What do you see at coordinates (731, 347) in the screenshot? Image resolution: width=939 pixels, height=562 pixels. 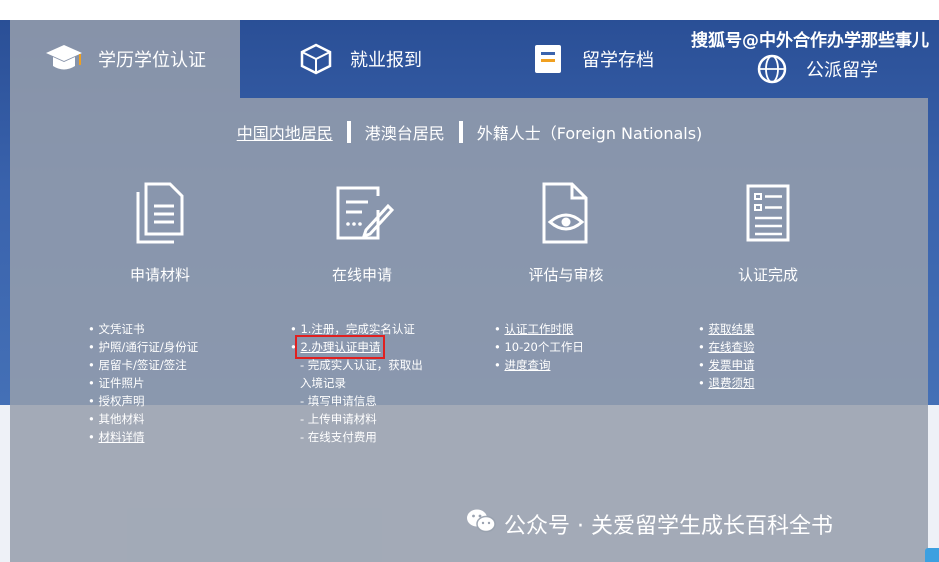 I see `online-check-link: 在线查验` at bounding box center [731, 347].